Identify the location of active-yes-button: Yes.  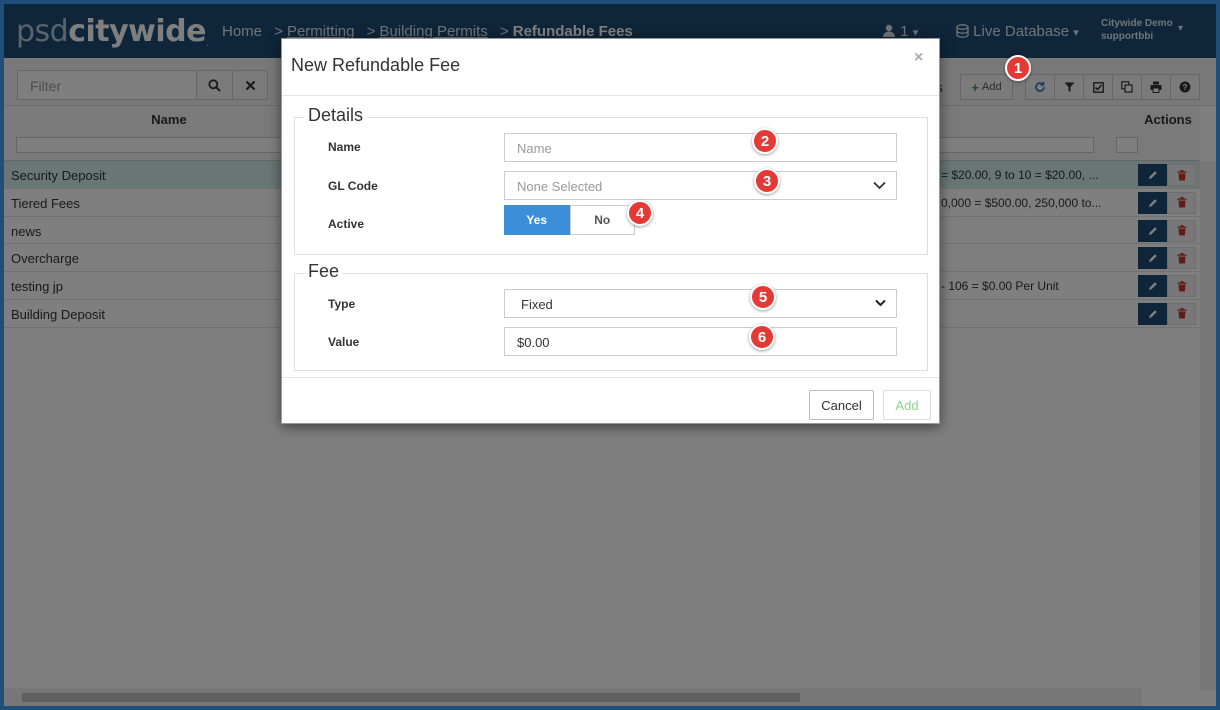
(537, 220).